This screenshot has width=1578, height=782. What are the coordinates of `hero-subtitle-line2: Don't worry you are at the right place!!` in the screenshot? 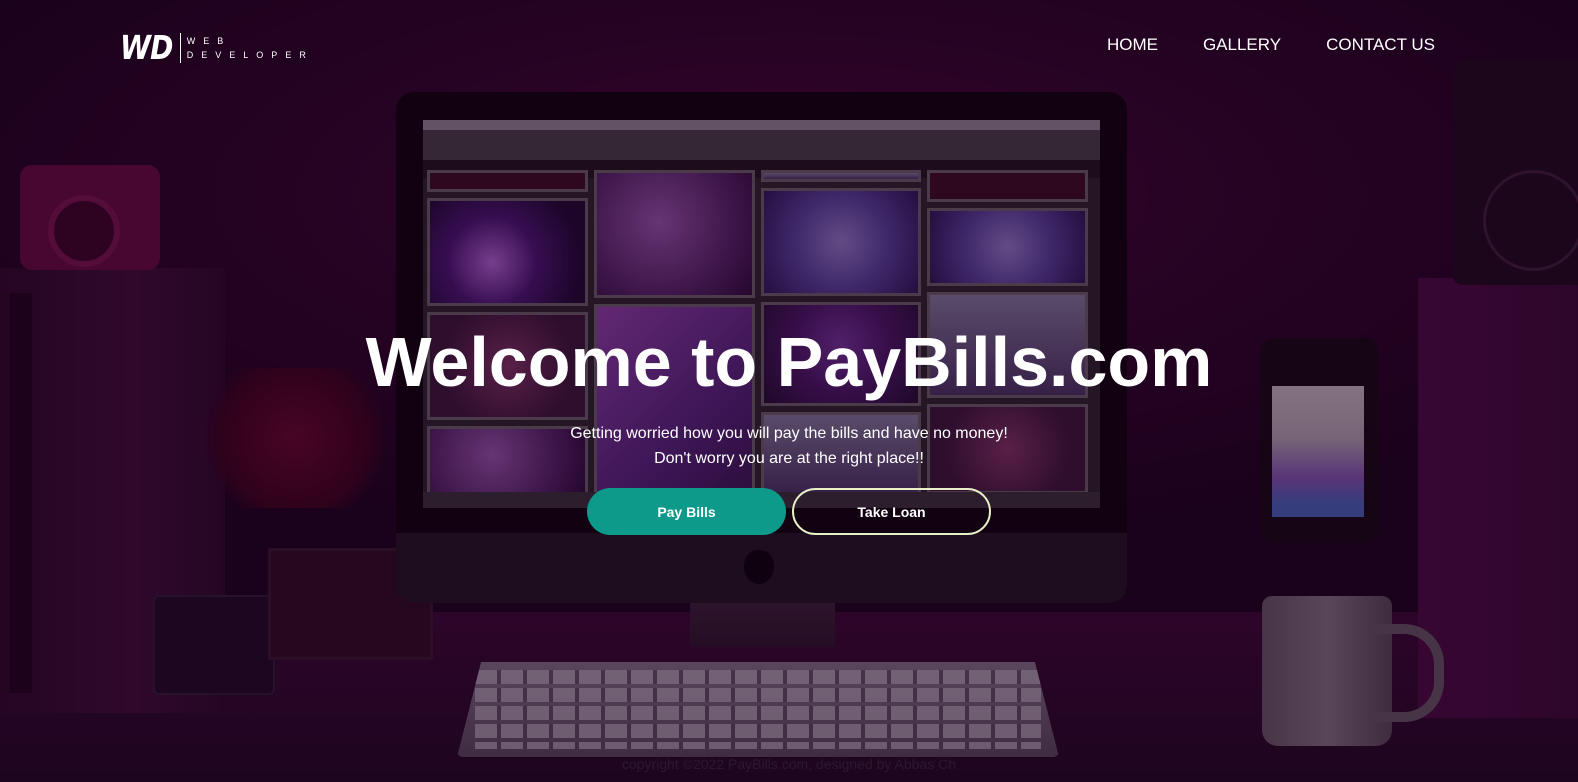 It's located at (789, 458).